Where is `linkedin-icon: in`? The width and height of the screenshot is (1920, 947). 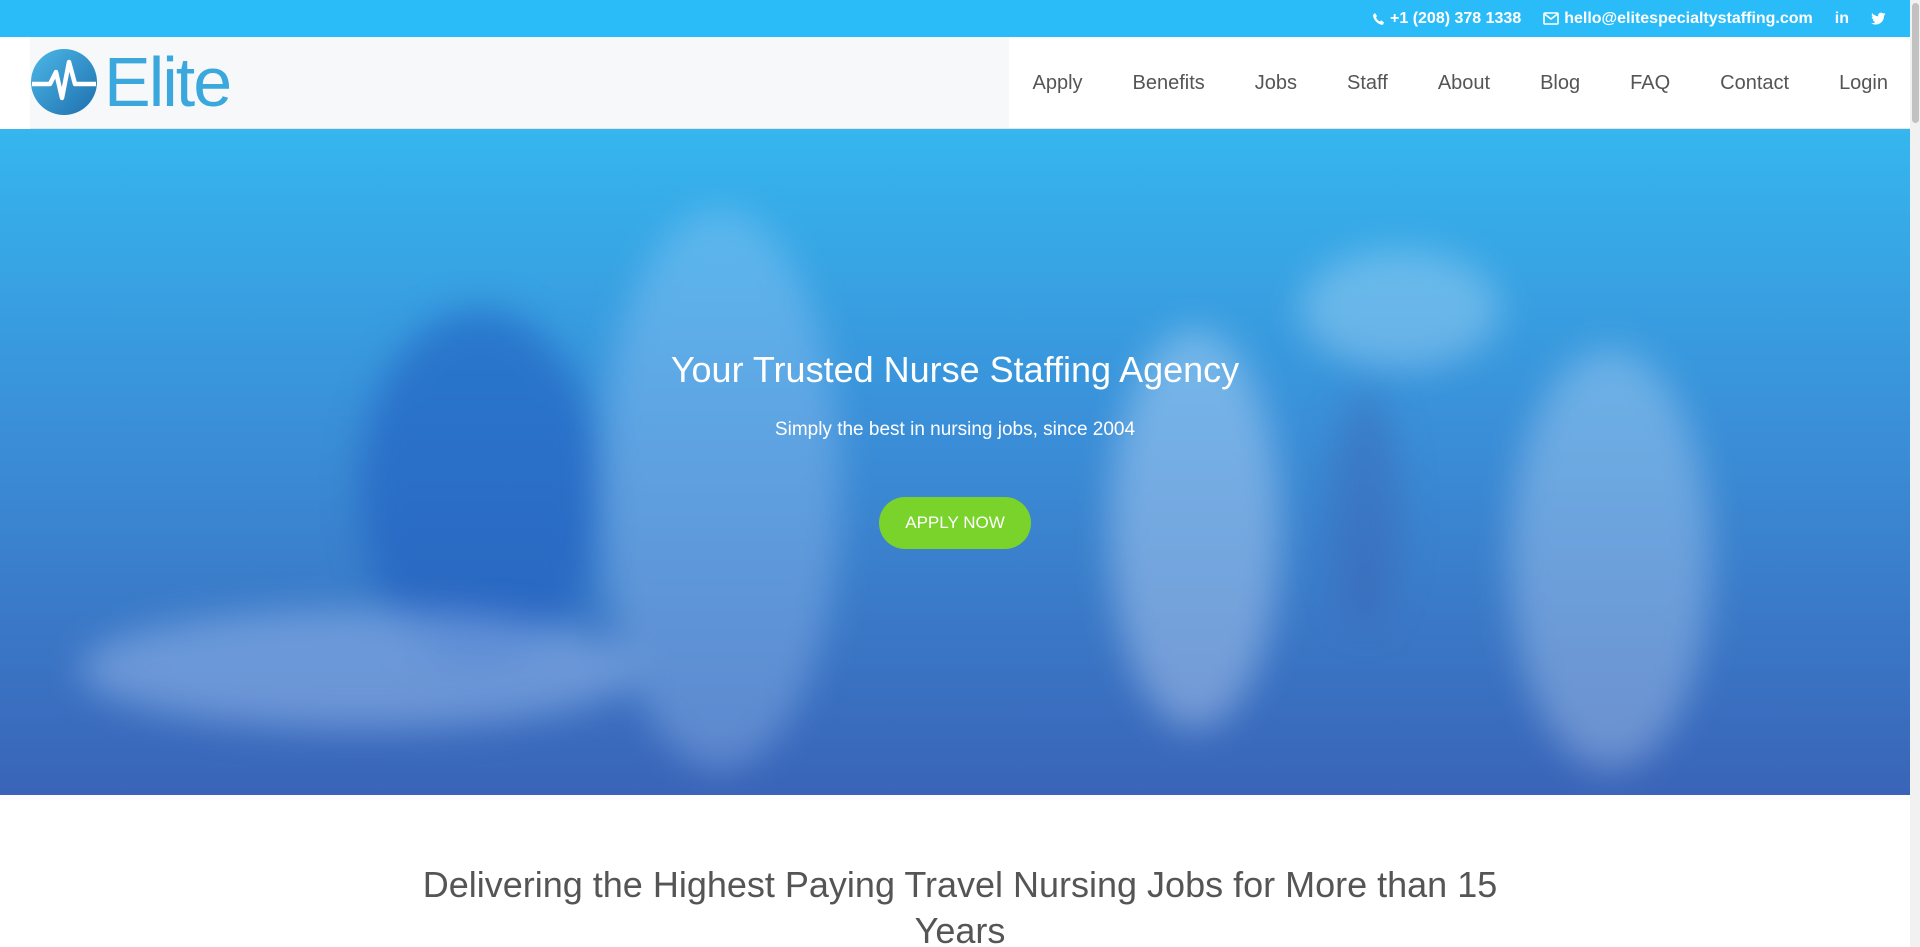 linkedin-icon: in is located at coordinates (1841, 18).